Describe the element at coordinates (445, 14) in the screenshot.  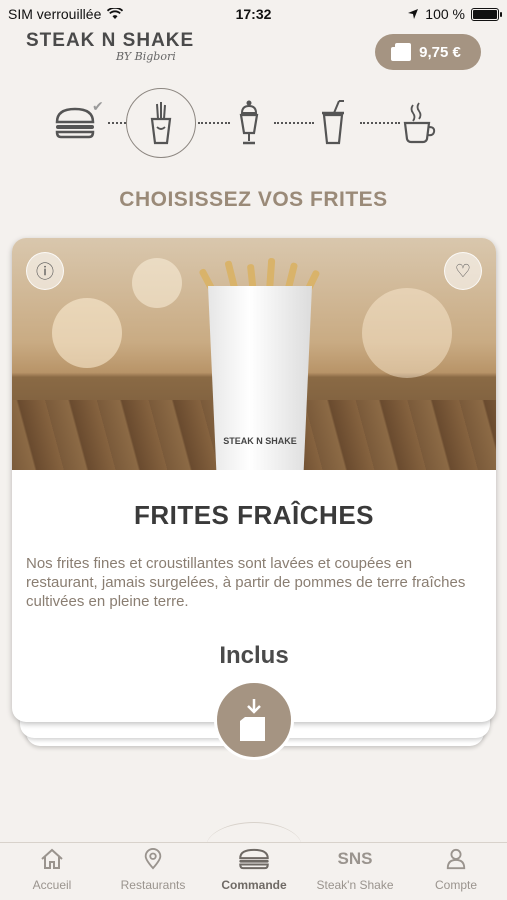
I see `battery-label: 100 %` at that location.